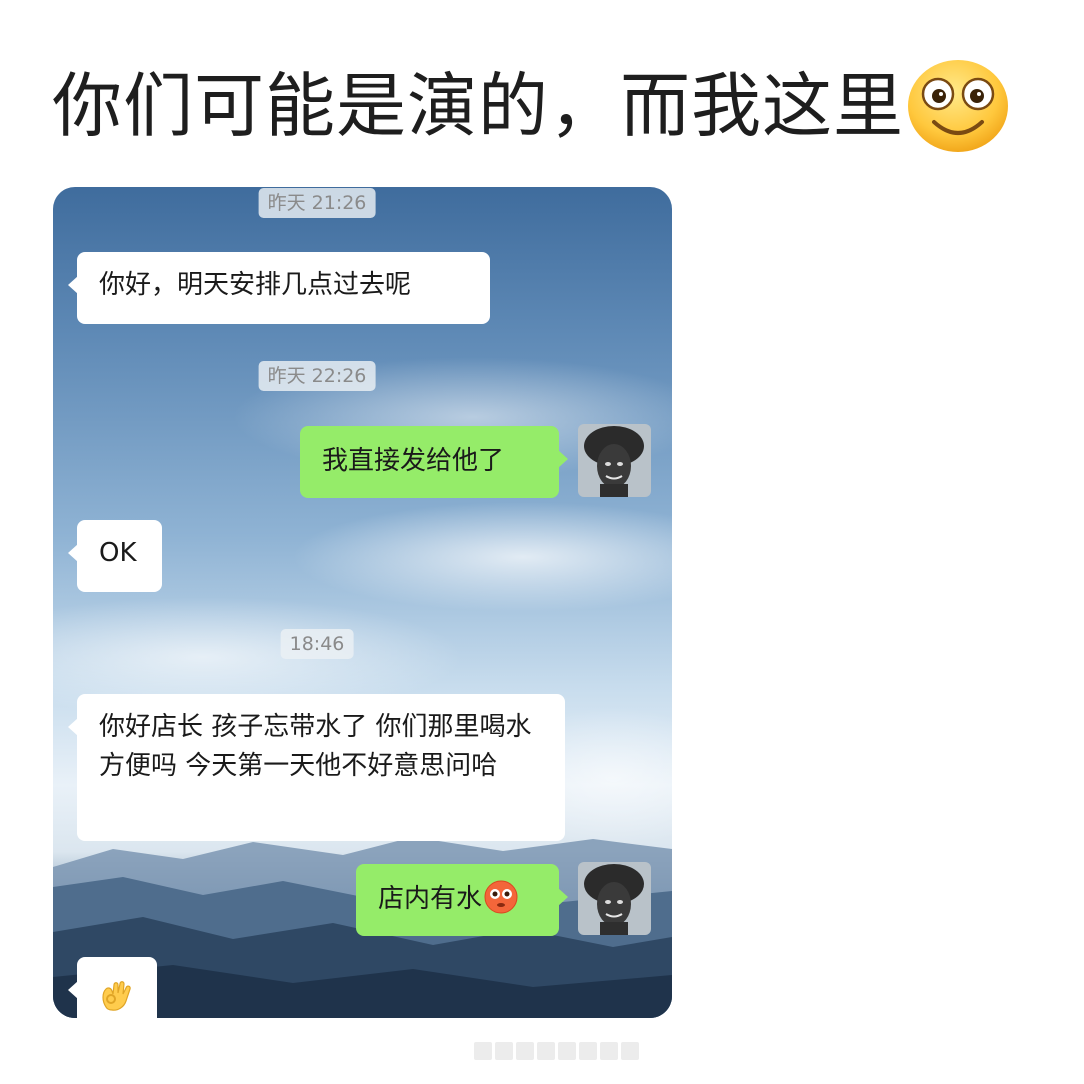 Image resolution: width=1084 pixels, height=1084 pixels. What do you see at coordinates (317, 203) in the screenshot?
I see `timestamp: 昨天 21:26` at bounding box center [317, 203].